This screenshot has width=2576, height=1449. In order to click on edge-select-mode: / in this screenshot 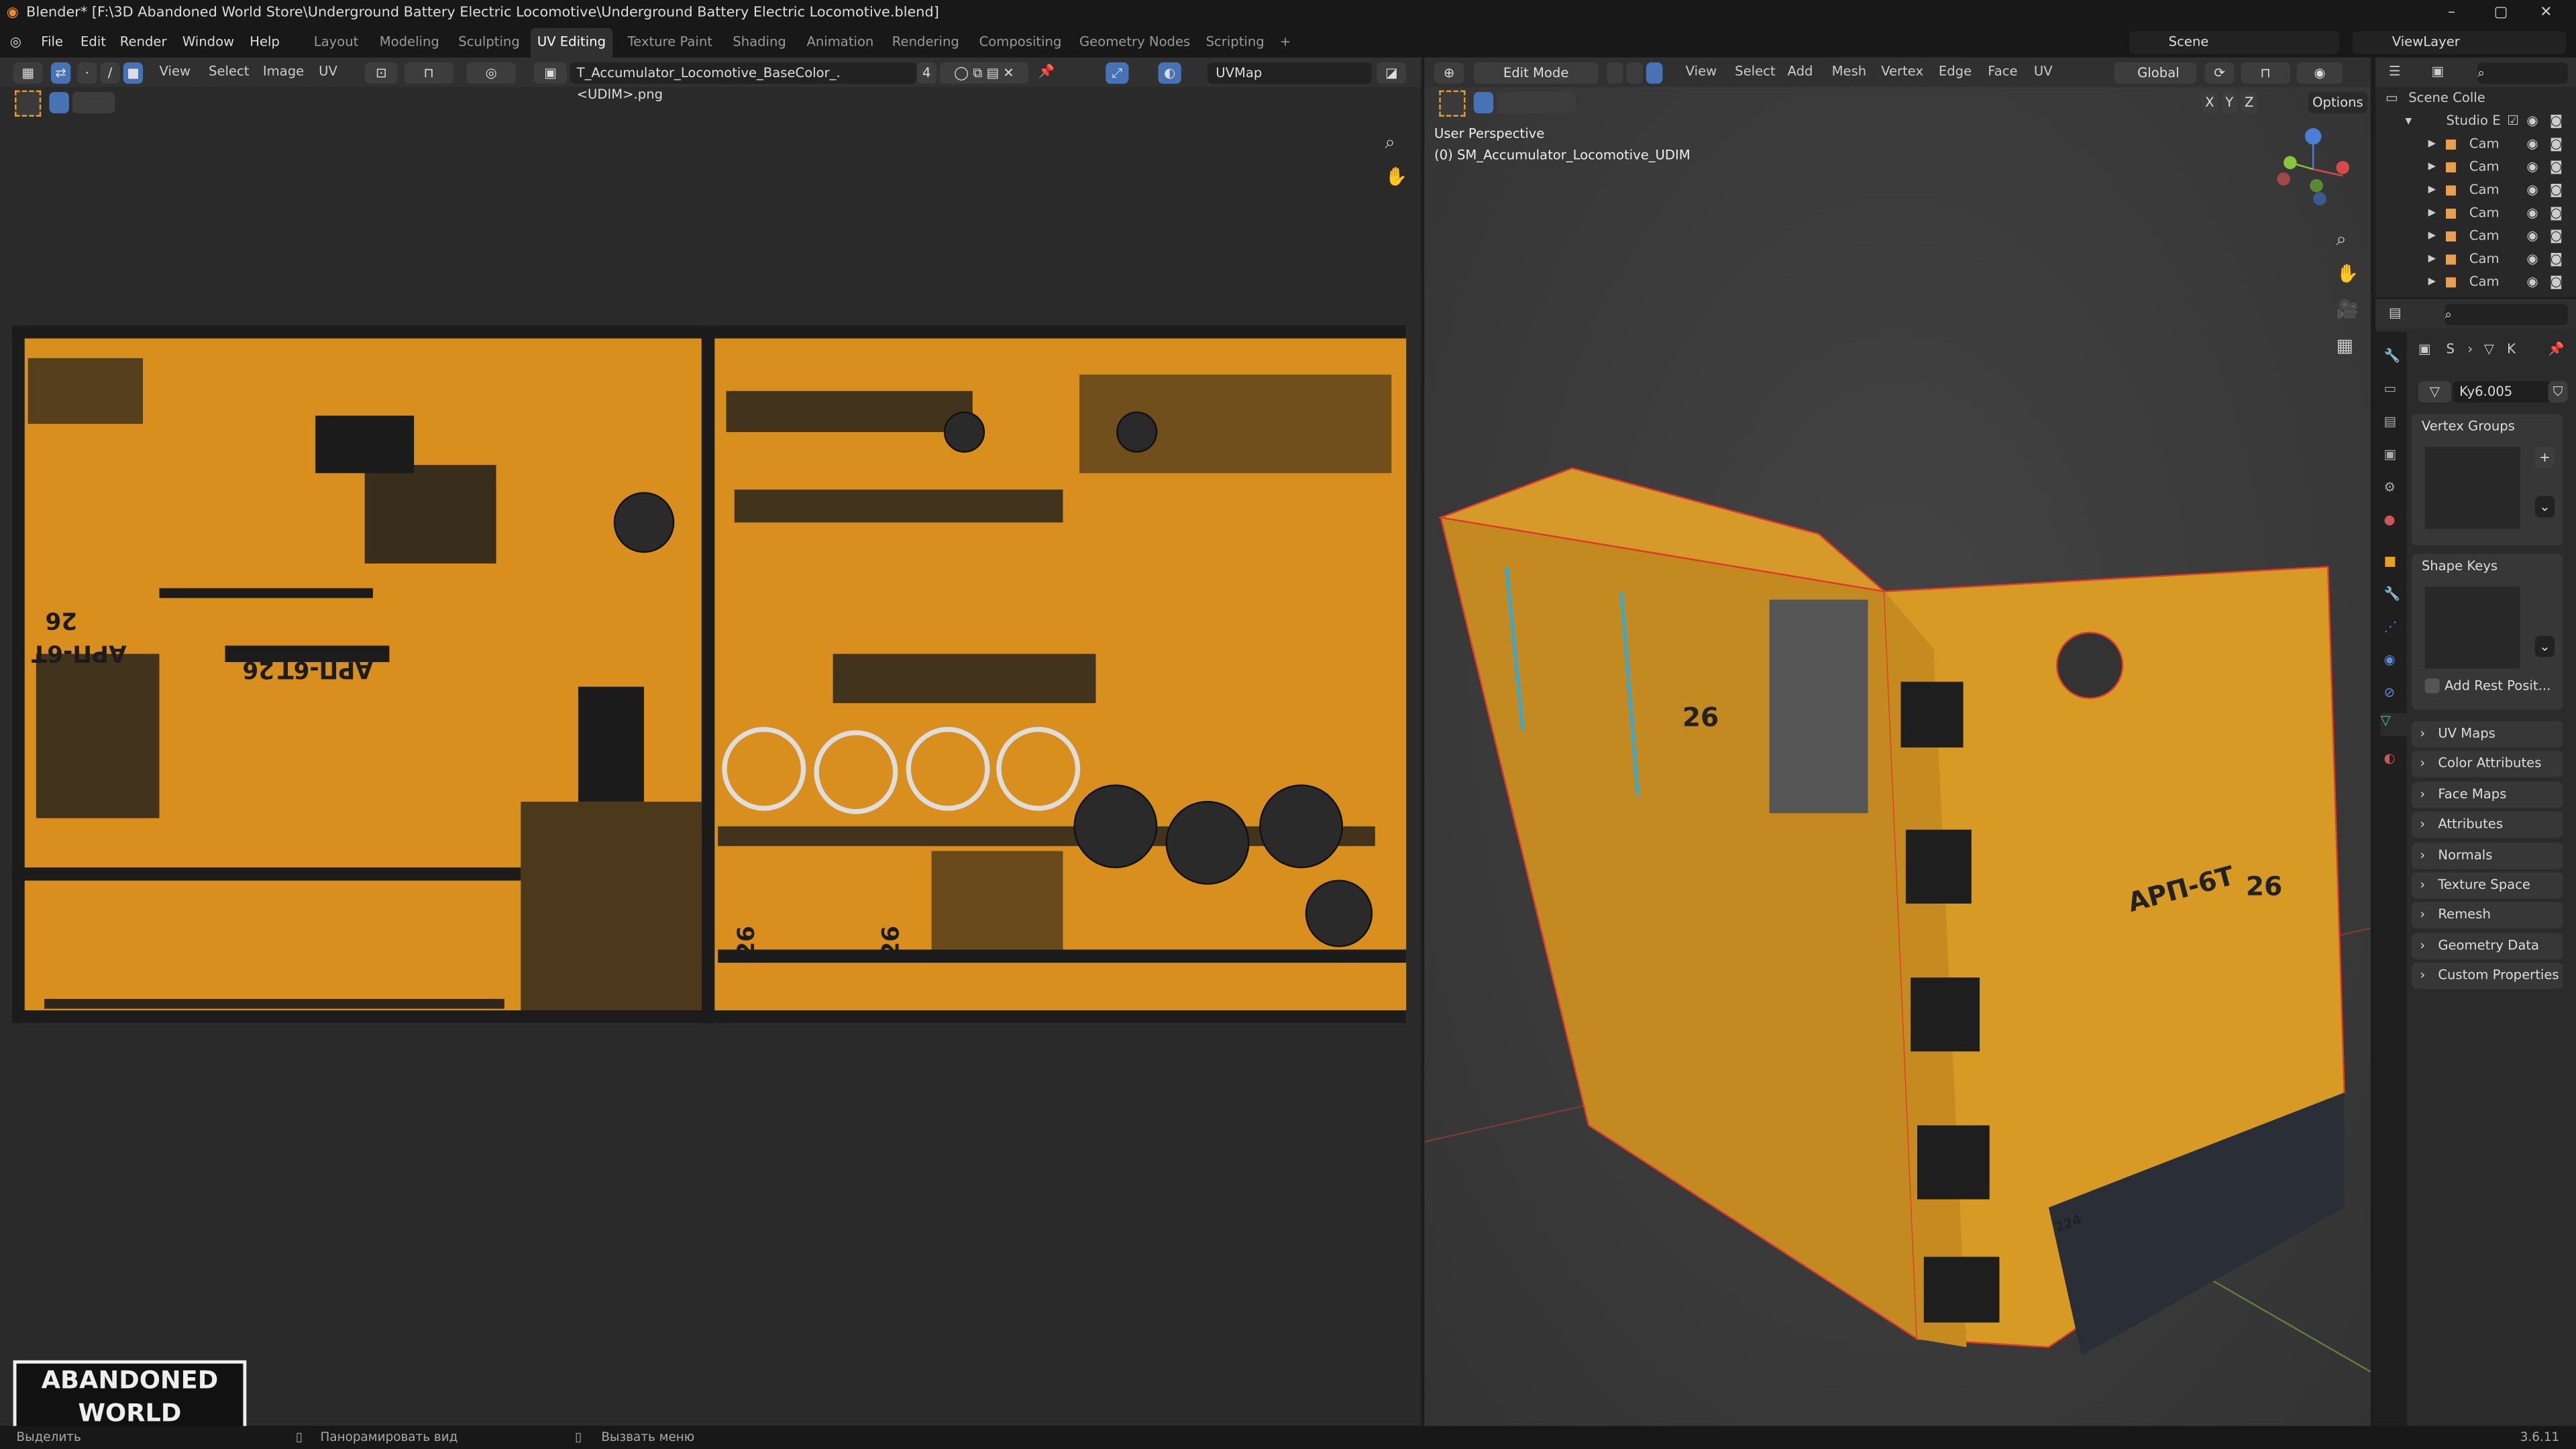, I will do `click(110, 73)`.